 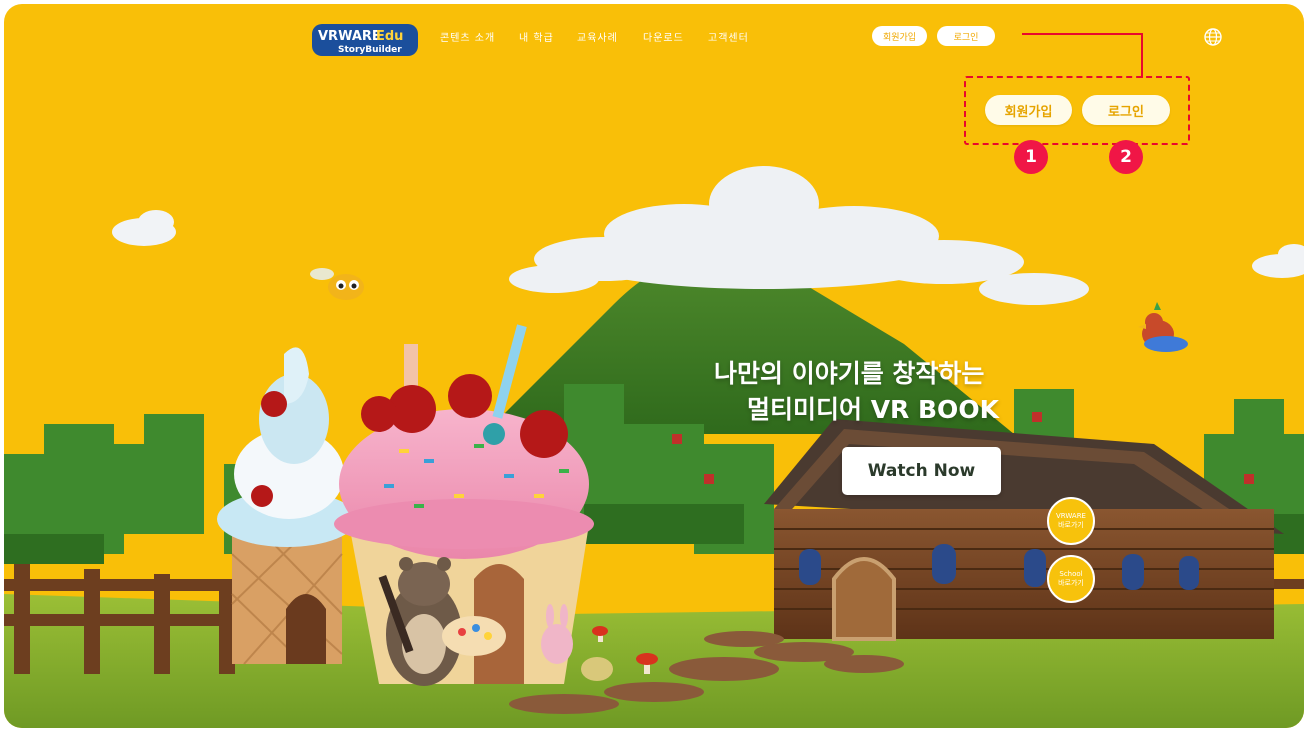 I want to click on signup-button-zoomed: 회원가입, so click(x=1028, y=110).